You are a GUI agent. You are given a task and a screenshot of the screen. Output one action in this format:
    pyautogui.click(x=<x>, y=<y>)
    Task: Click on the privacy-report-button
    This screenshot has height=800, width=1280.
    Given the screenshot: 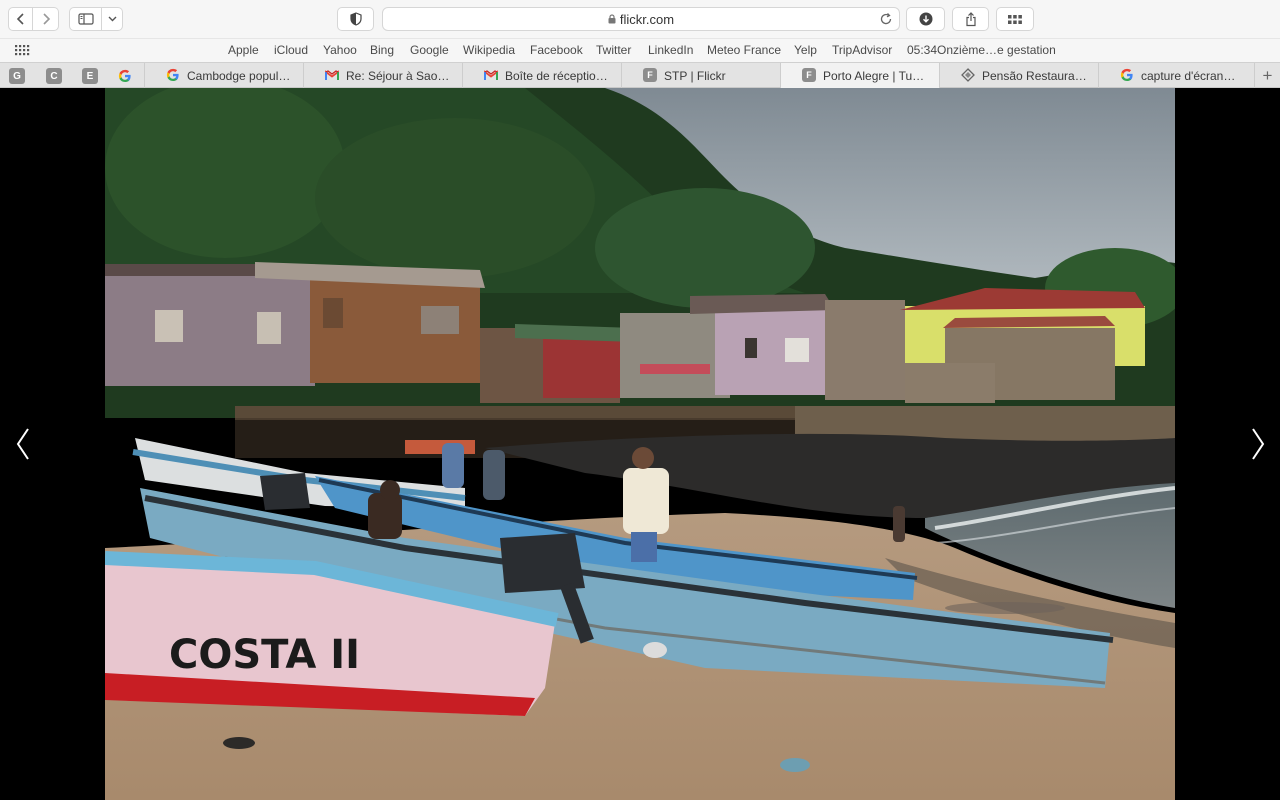 What is the action you would take?
    pyautogui.click(x=355, y=19)
    